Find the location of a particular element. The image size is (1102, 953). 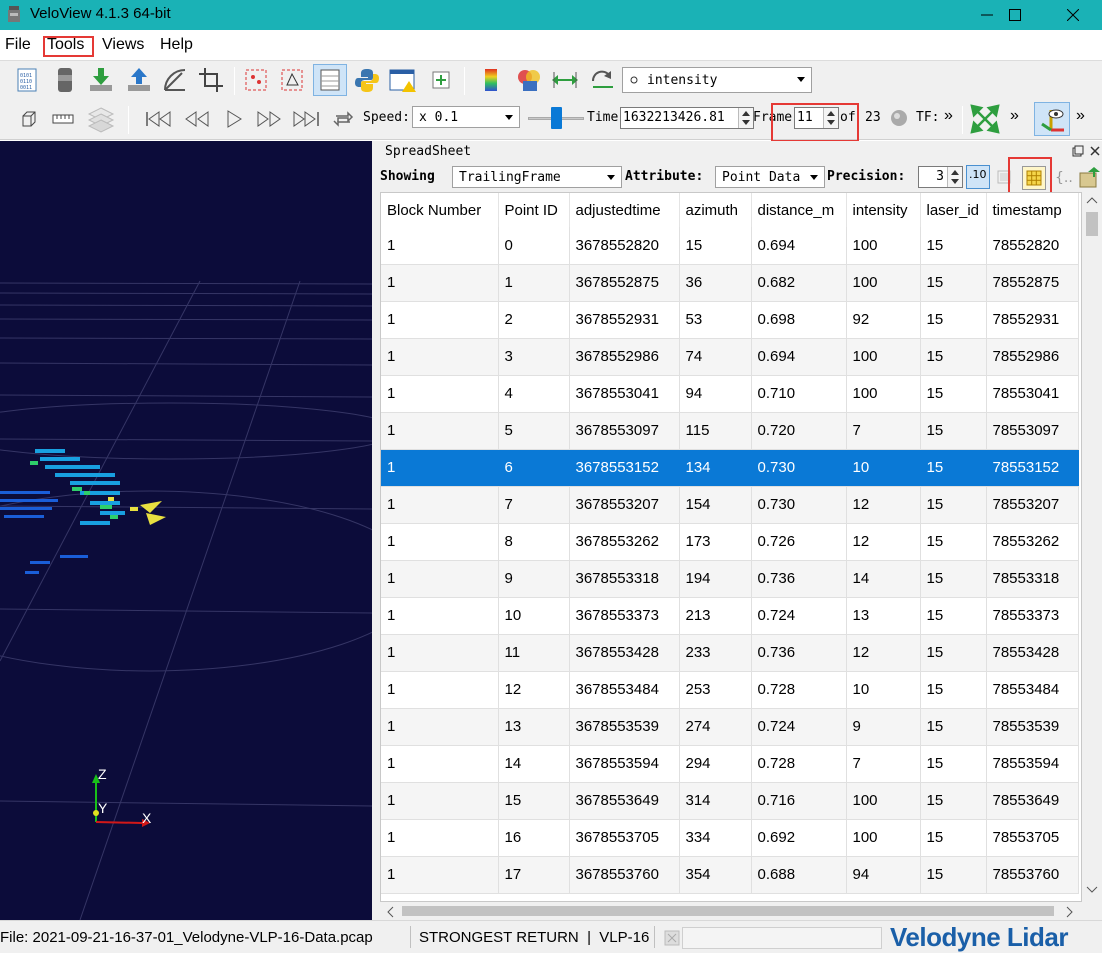

table-cell: 78553705 is located at coordinates (1032, 838).